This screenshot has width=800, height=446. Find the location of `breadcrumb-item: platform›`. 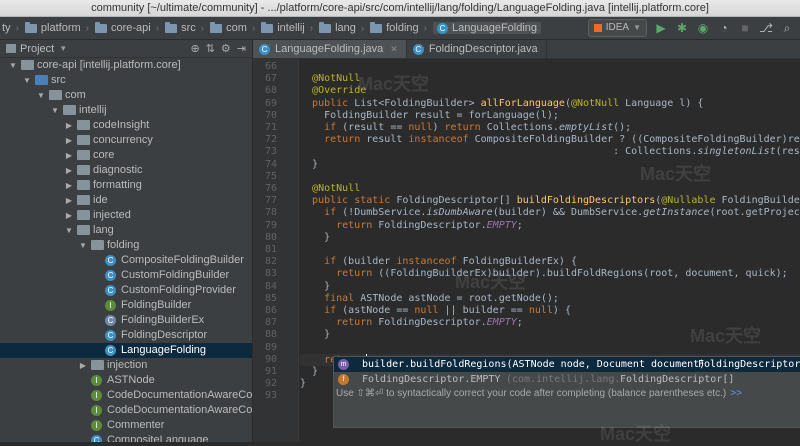

breadcrumb-item: platform› is located at coordinates (57, 28).